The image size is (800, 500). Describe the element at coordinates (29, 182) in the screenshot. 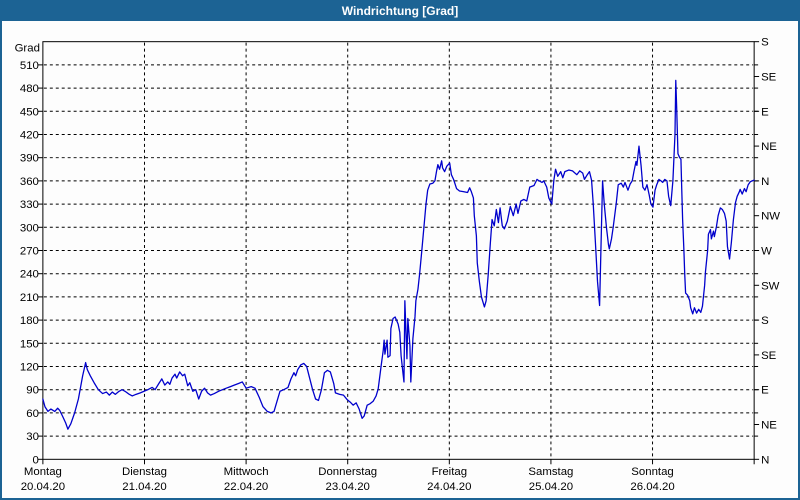

I see `y-left-tick-label: 360` at that location.